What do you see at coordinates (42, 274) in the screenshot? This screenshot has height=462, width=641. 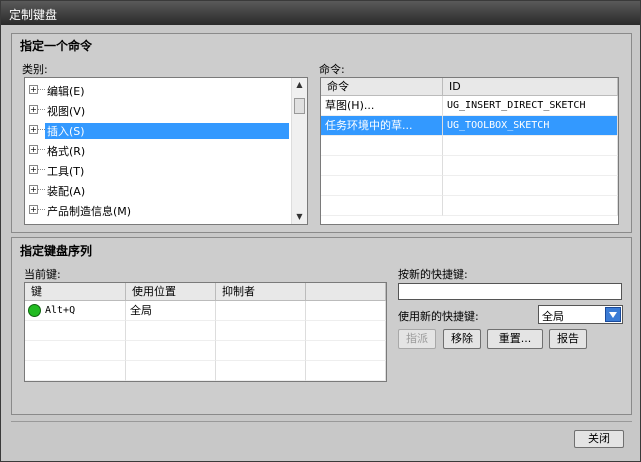 I see `current-keys-label: 当前键:` at bounding box center [42, 274].